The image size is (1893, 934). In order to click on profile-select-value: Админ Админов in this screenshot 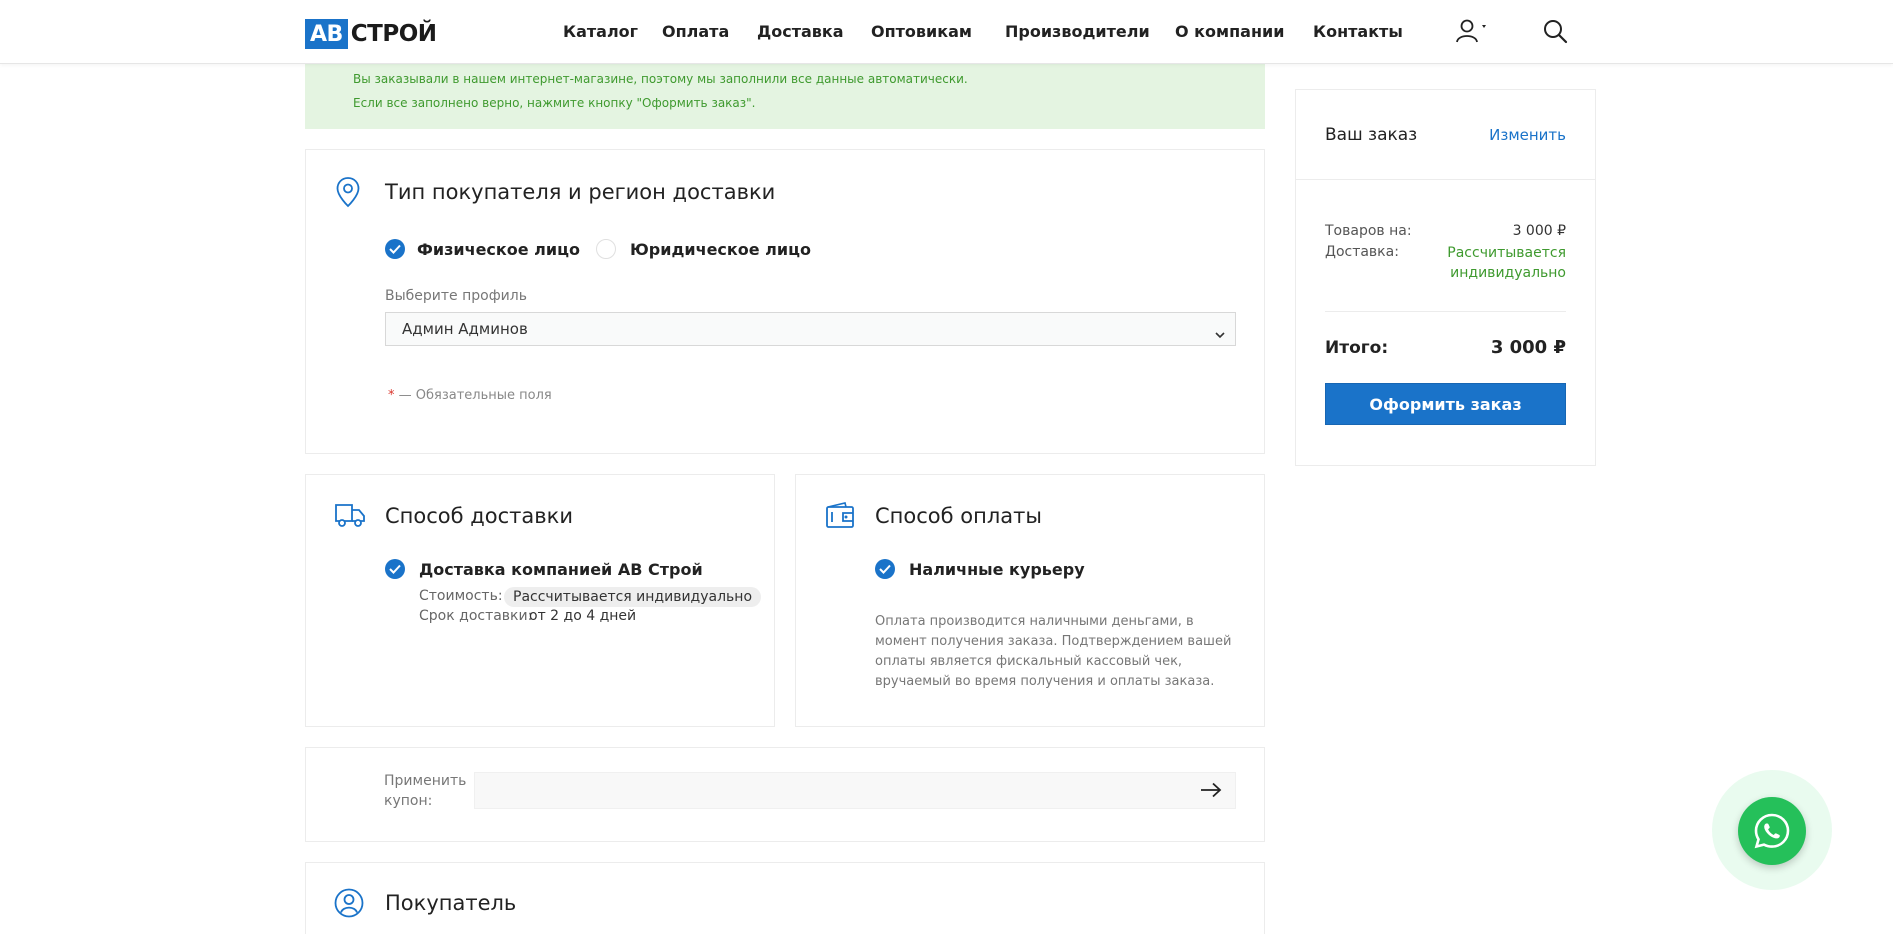, I will do `click(465, 329)`.